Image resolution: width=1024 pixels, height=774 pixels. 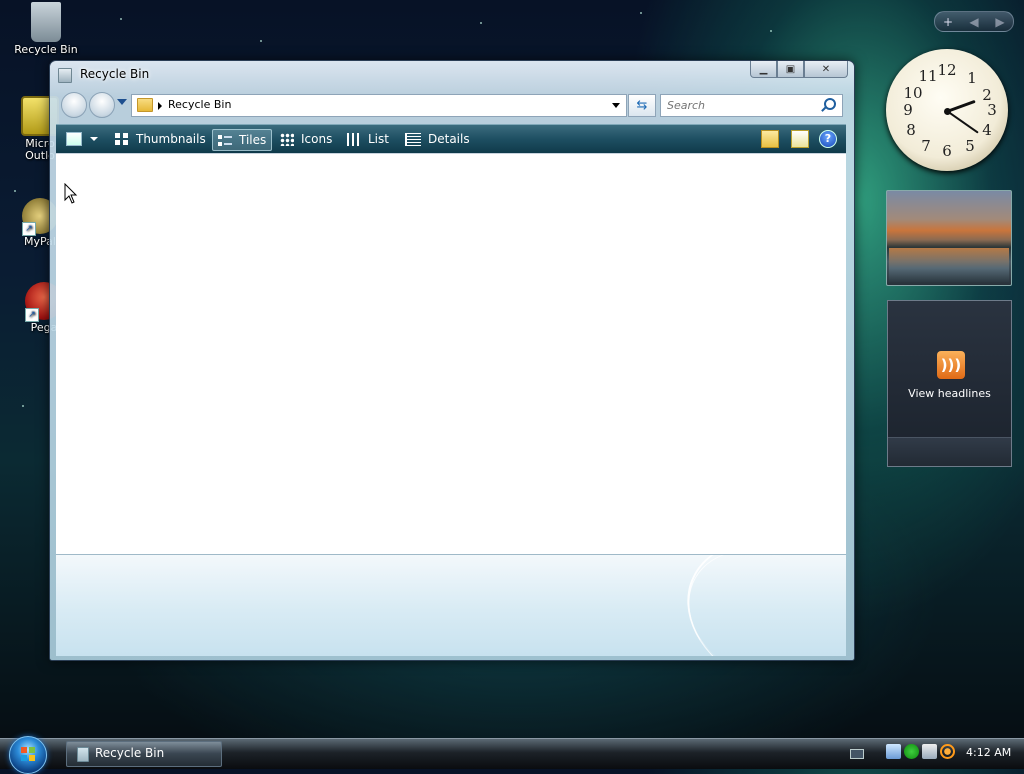 What do you see at coordinates (171, 139) in the screenshot?
I see `thumbnails-label: Thumbnails` at bounding box center [171, 139].